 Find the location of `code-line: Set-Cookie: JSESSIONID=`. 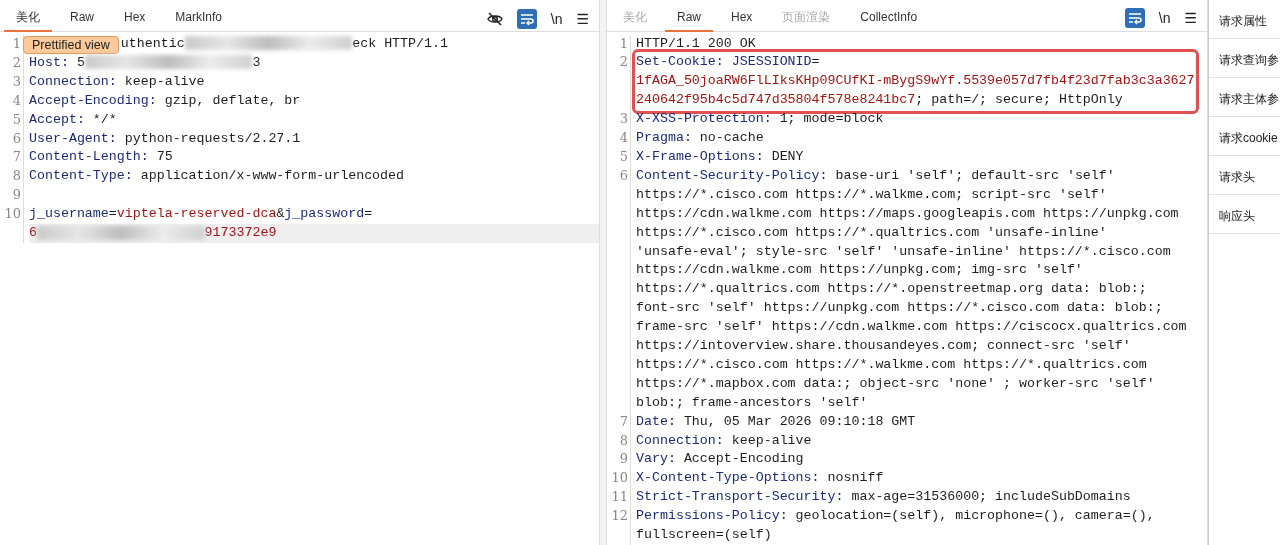

code-line: Set-Cookie: JSESSIONID= is located at coordinates (728, 62).